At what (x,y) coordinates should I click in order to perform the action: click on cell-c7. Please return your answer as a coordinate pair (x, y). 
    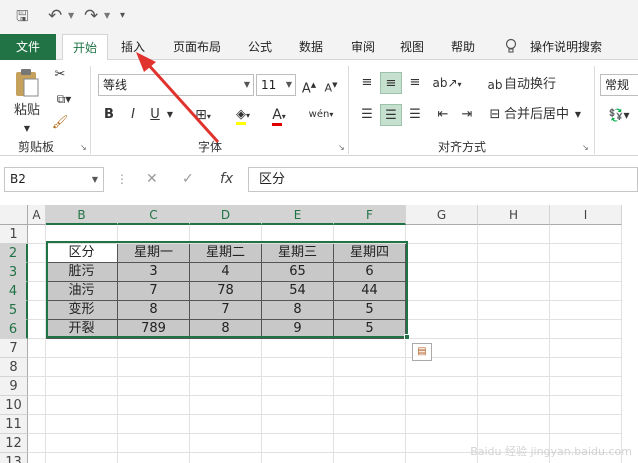
    Looking at the image, I should click on (154, 348).